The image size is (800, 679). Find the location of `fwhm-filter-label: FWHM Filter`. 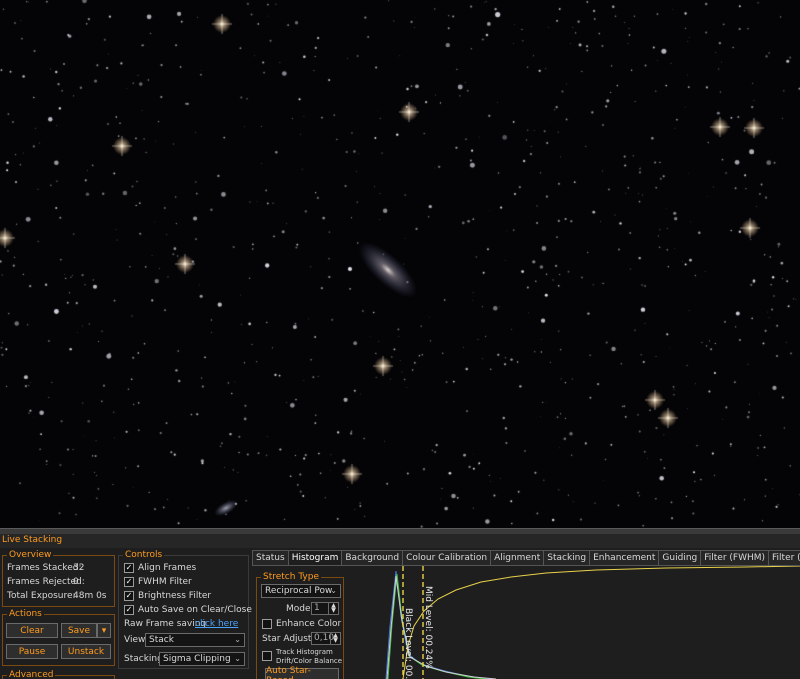

fwhm-filter-label: FWHM Filter is located at coordinates (165, 582).